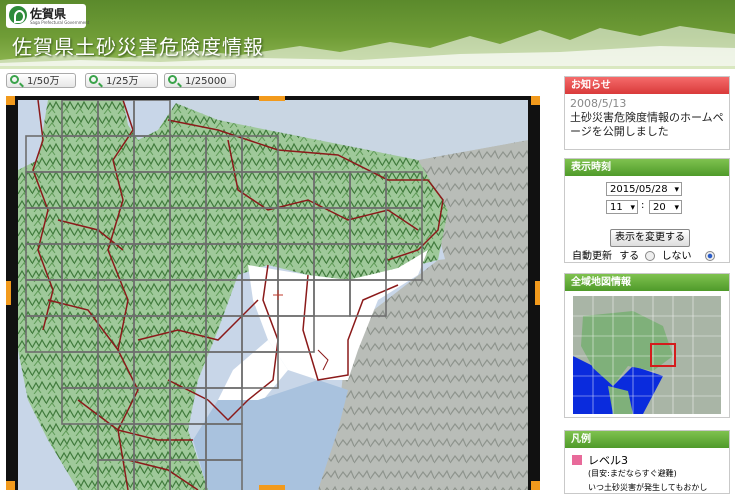  I want to click on auto-update-on-label: する, so click(629, 256).